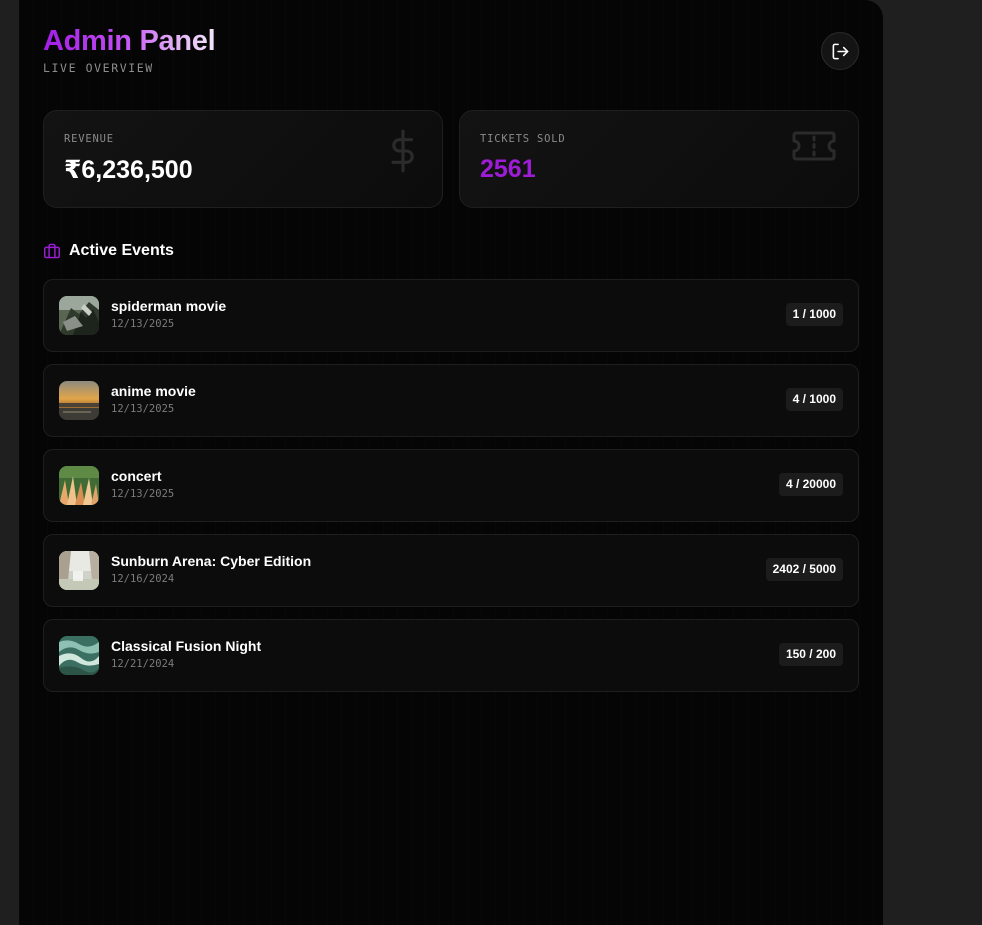 This screenshot has width=982, height=925. What do you see at coordinates (659, 159) in the screenshot?
I see `tickets-card: TICKETS SOLD 2561` at bounding box center [659, 159].